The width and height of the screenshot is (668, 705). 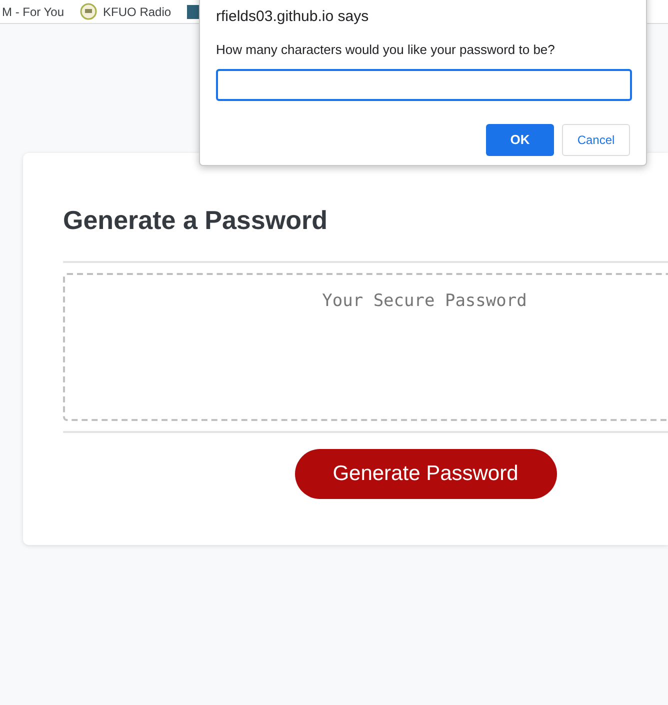 I want to click on ok-button: OK, so click(x=520, y=140).